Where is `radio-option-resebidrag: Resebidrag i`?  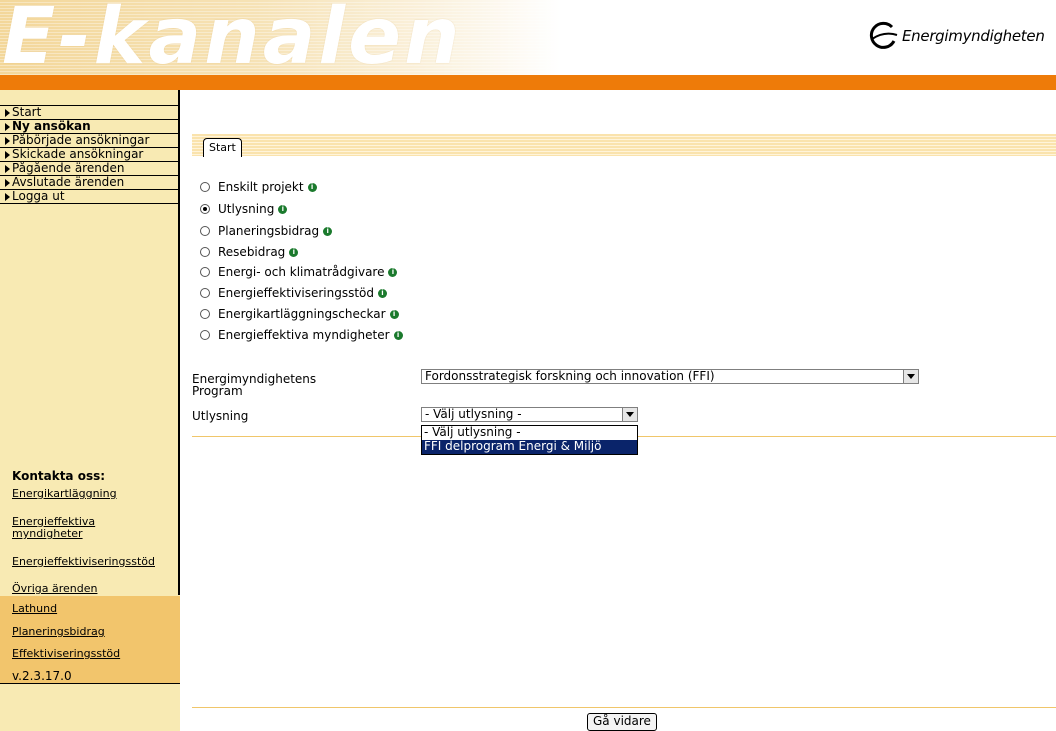
radio-option-resebidrag: Resebidrag i is located at coordinates (249, 252).